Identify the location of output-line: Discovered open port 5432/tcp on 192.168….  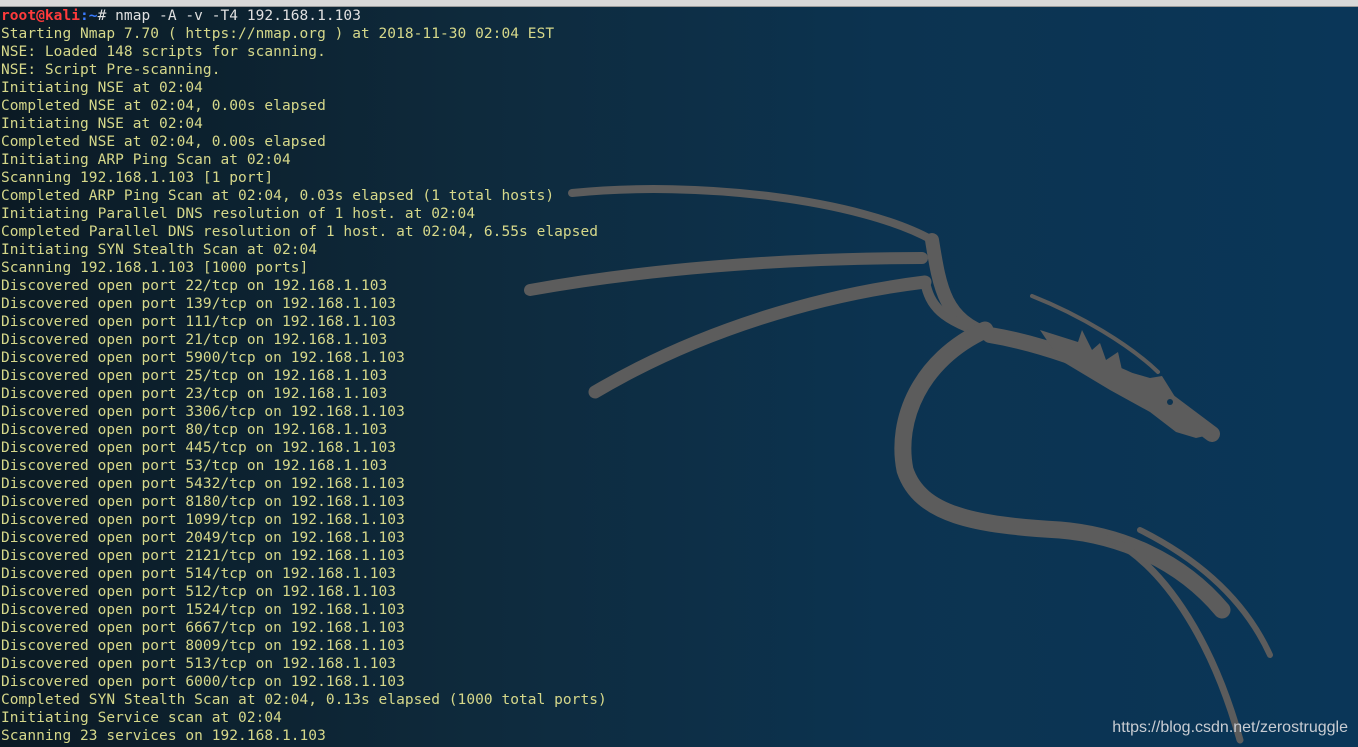
(203, 484).